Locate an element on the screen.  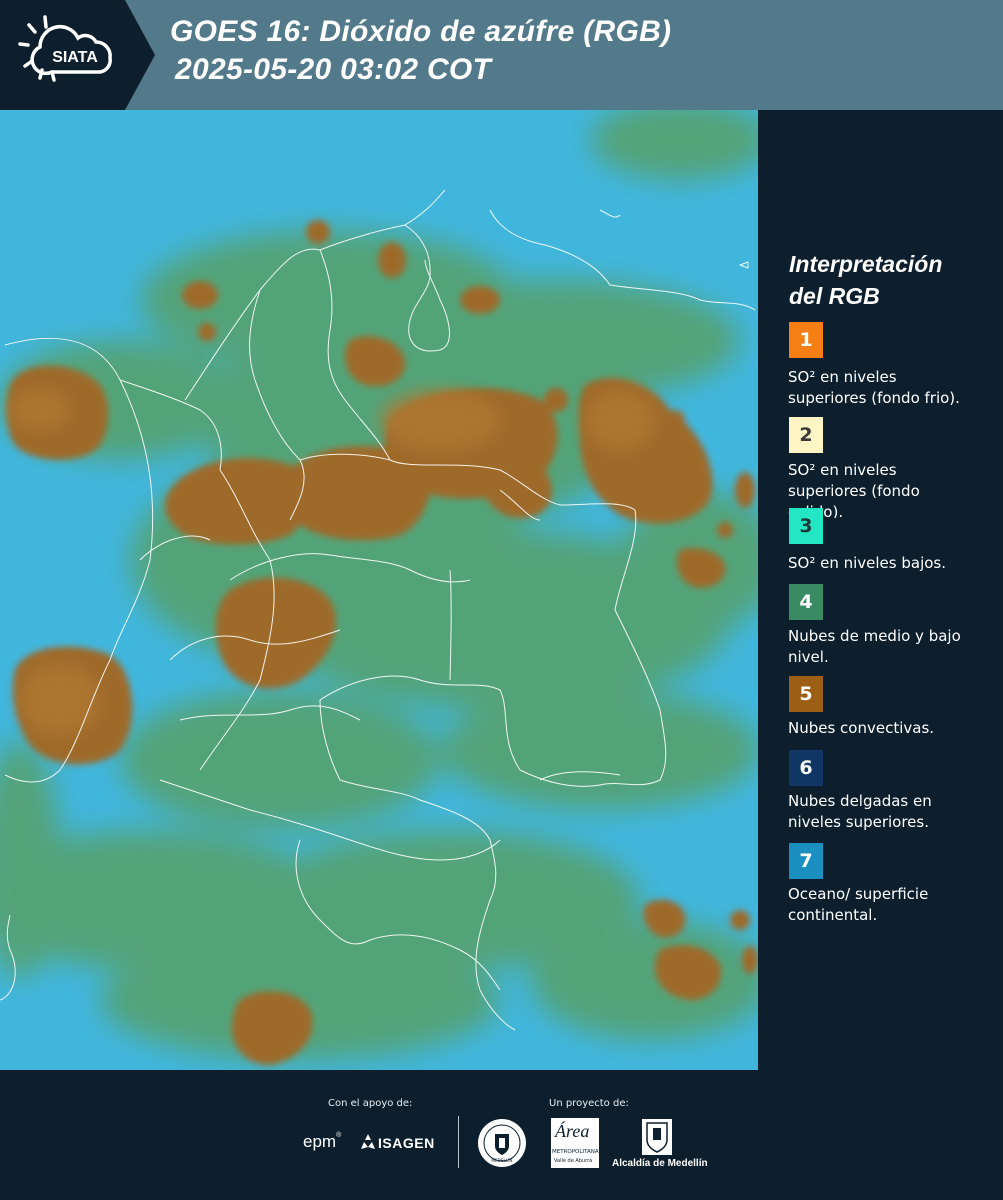
area-logo-line1: METROPOLITANA is located at coordinates (575, 1152).